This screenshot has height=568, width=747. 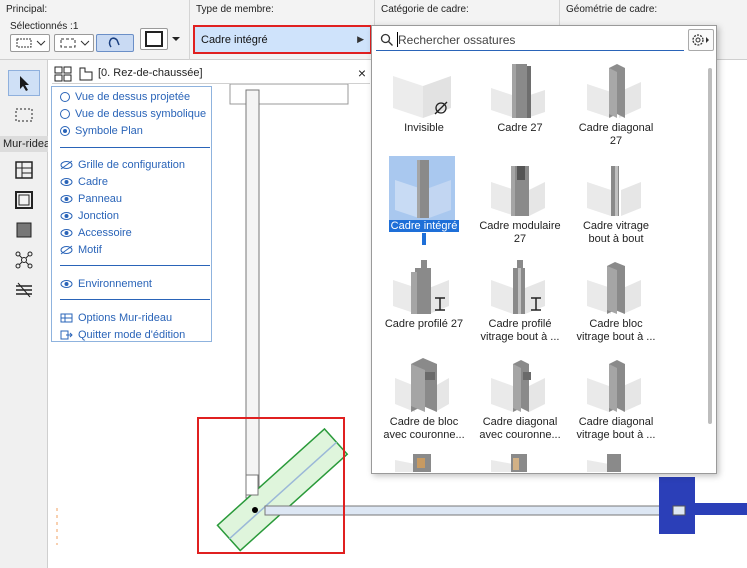 What do you see at coordinates (520, 232) in the screenshot?
I see `library-item-label: Cadre modulaire 27` at bounding box center [520, 232].